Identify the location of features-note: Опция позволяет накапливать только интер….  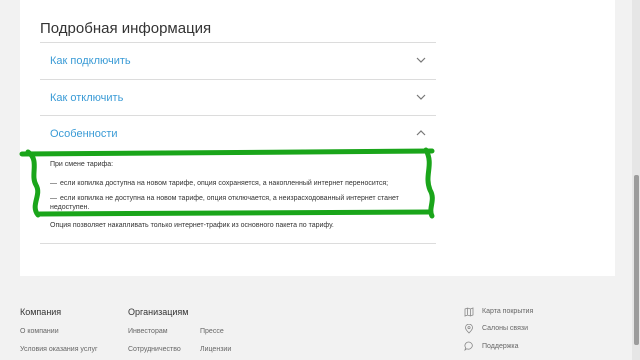
(192, 225).